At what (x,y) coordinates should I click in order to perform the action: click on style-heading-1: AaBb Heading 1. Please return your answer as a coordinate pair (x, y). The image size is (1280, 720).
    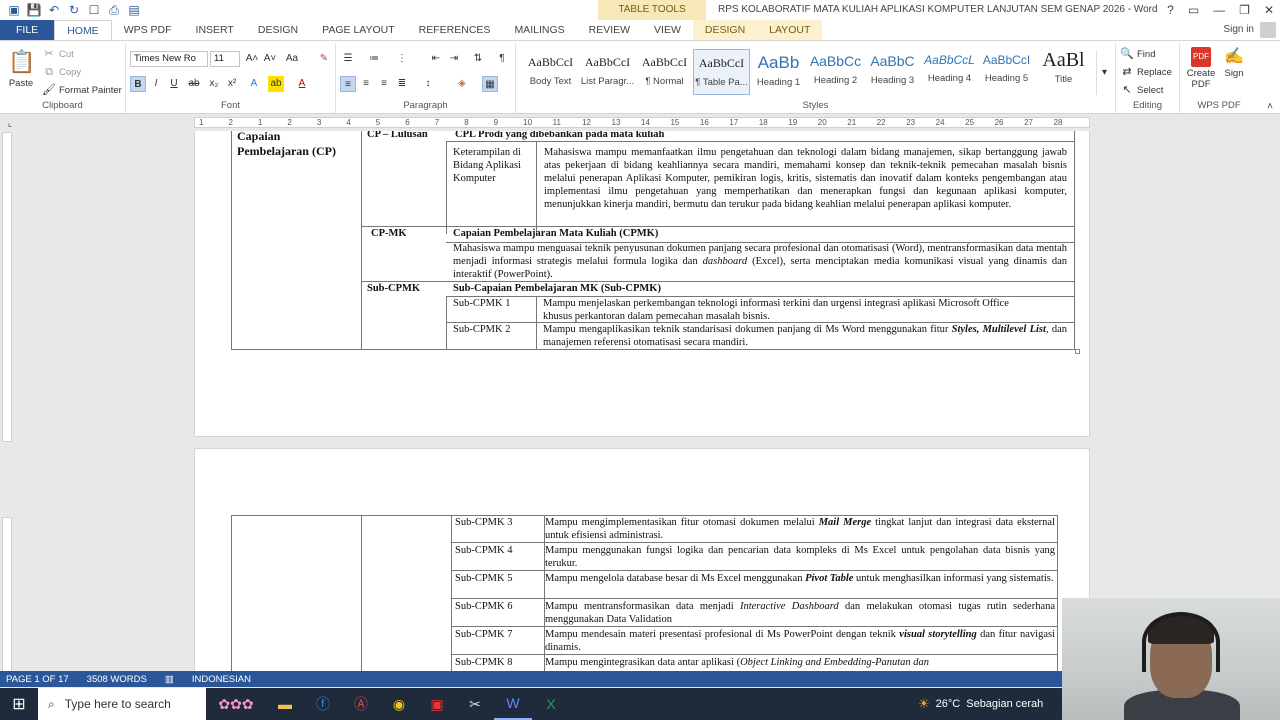
    Looking at the image, I should click on (778, 72).